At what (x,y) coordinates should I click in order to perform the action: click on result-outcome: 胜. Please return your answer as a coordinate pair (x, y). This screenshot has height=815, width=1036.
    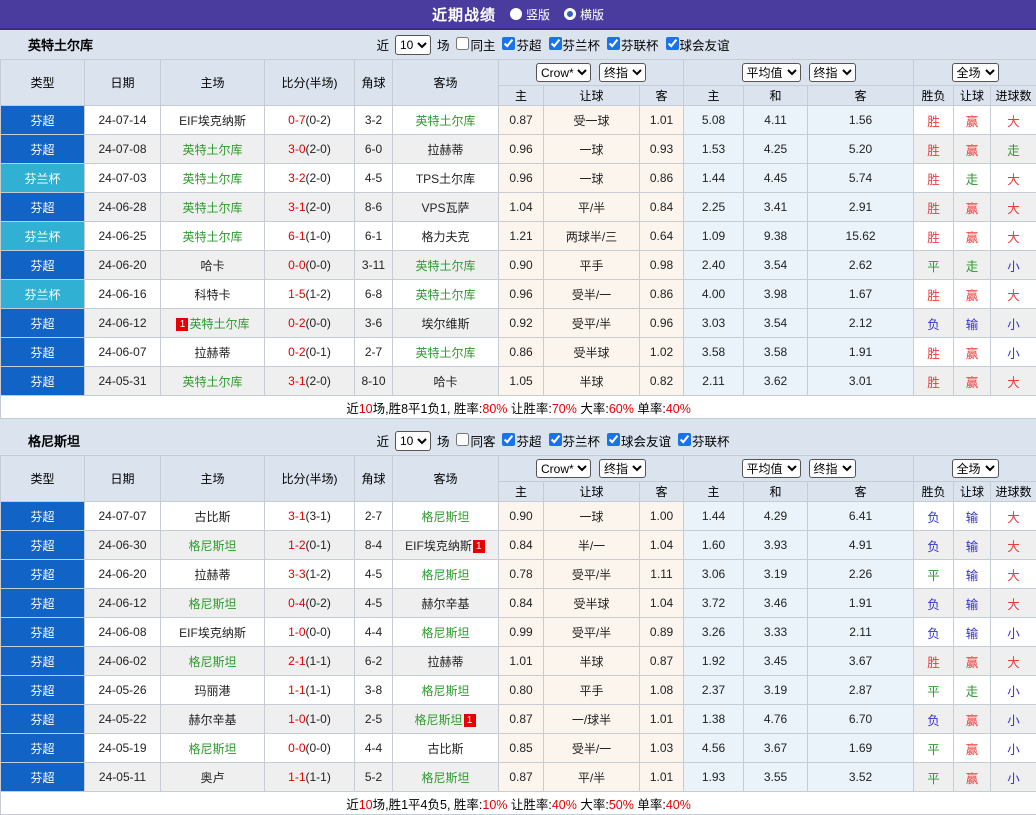
    Looking at the image, I should click on (934, 120).